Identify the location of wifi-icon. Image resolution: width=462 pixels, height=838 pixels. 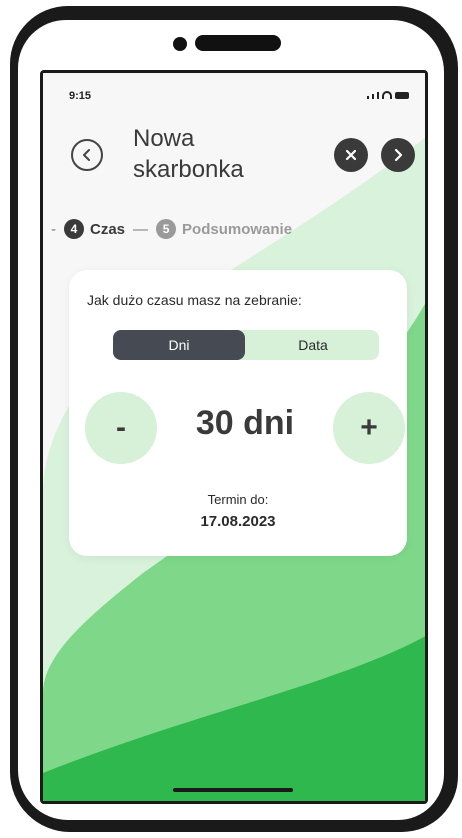
(387, 95).